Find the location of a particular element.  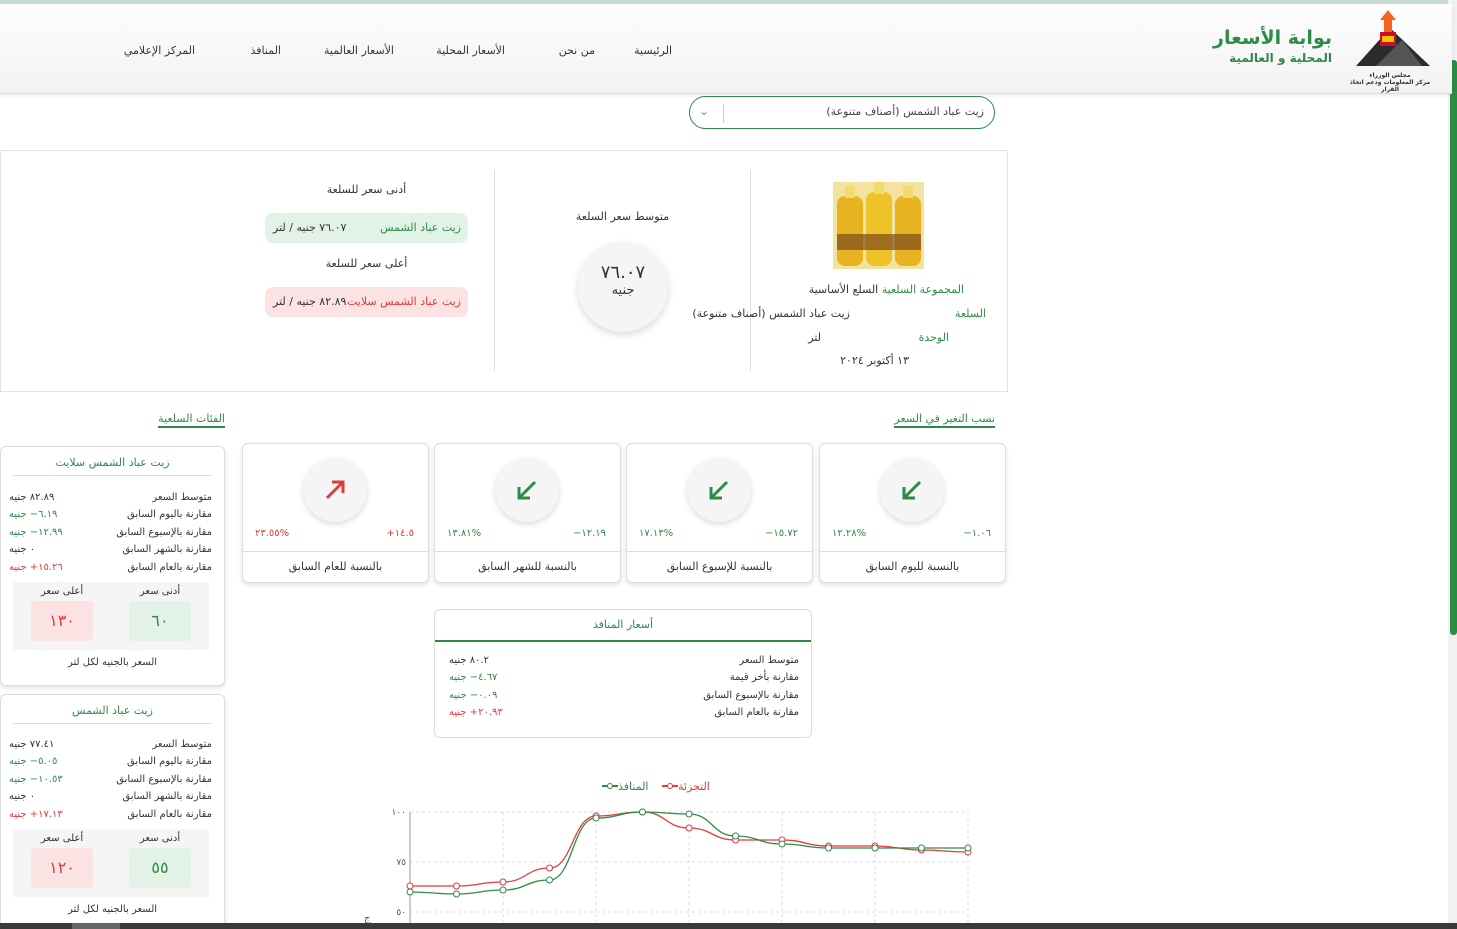

y-tick-label: ٧٥ is located at coordinates (401, 863).